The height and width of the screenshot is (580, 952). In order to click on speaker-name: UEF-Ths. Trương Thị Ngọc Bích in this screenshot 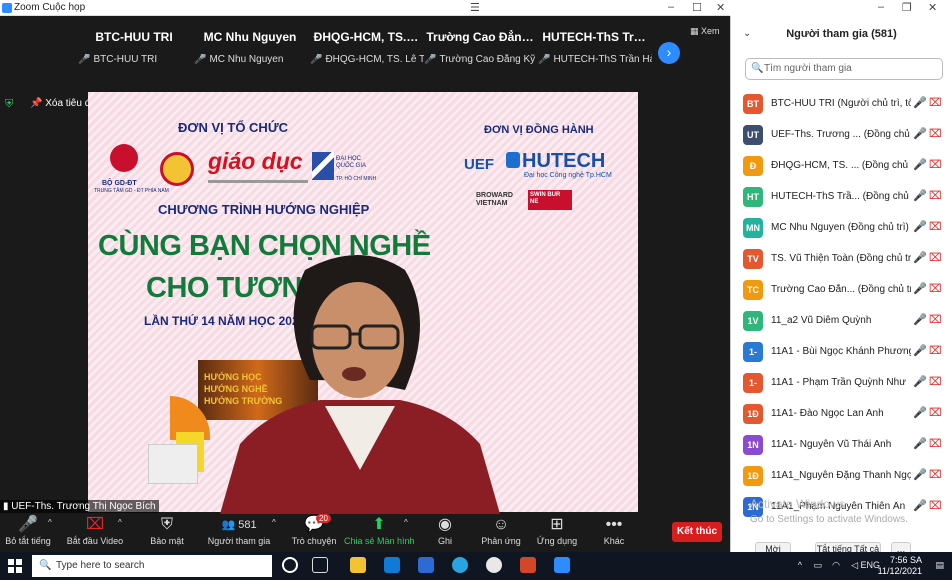, I will do `click(83, 506)`.